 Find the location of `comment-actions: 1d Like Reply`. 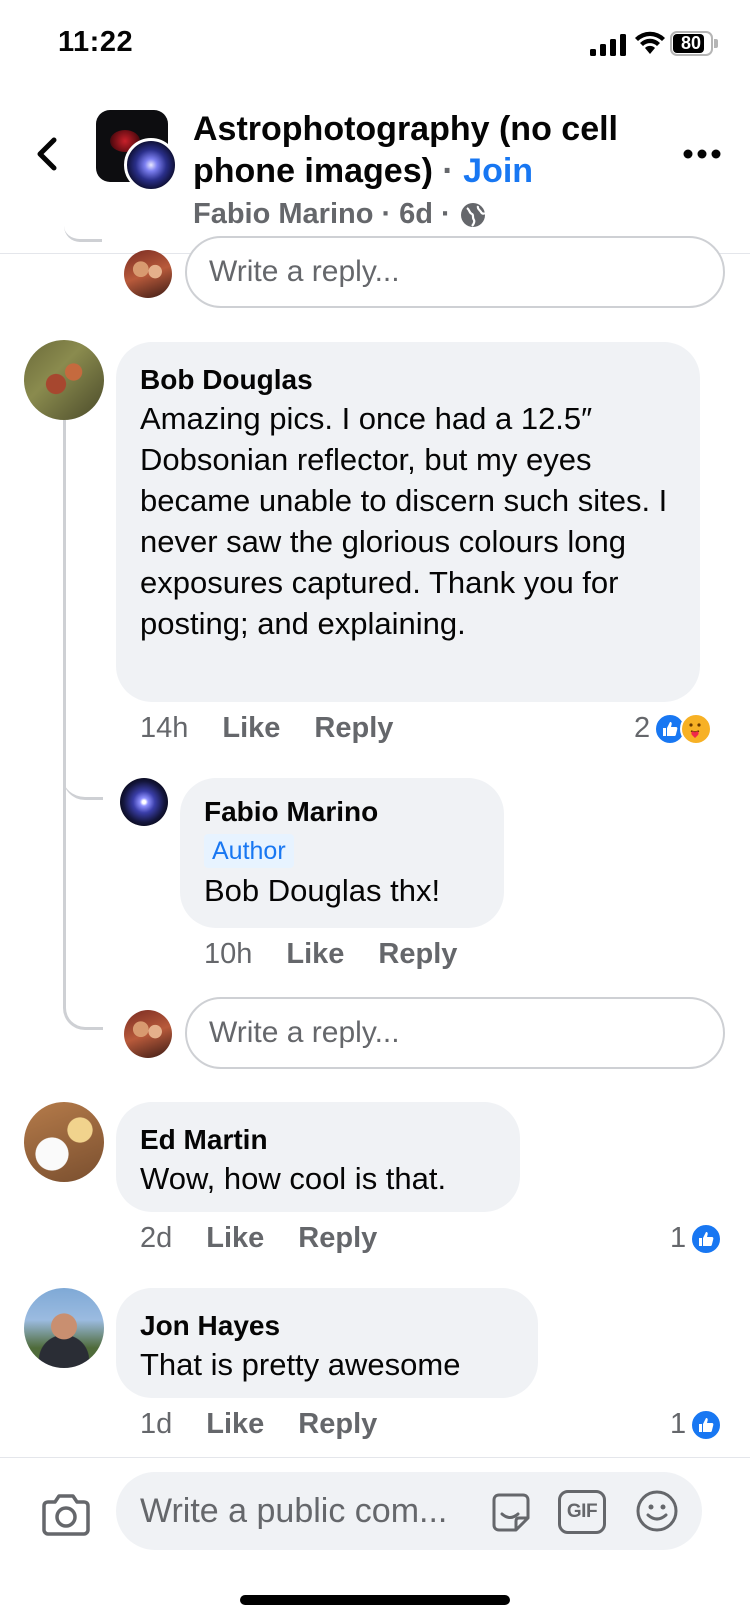

comment-actions: 1d Like Reply is located at coordinates (258, 1424).